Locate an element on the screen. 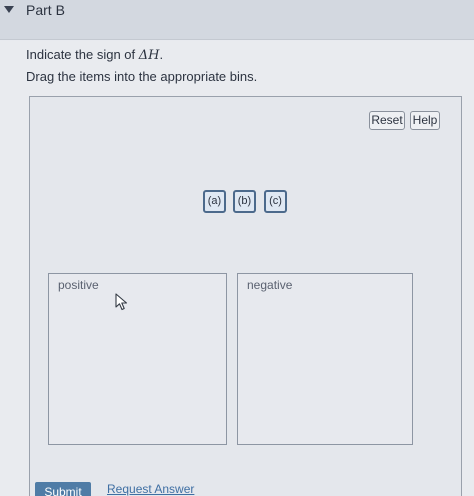  triangle-down-icon is located at coordinates (9, 9).